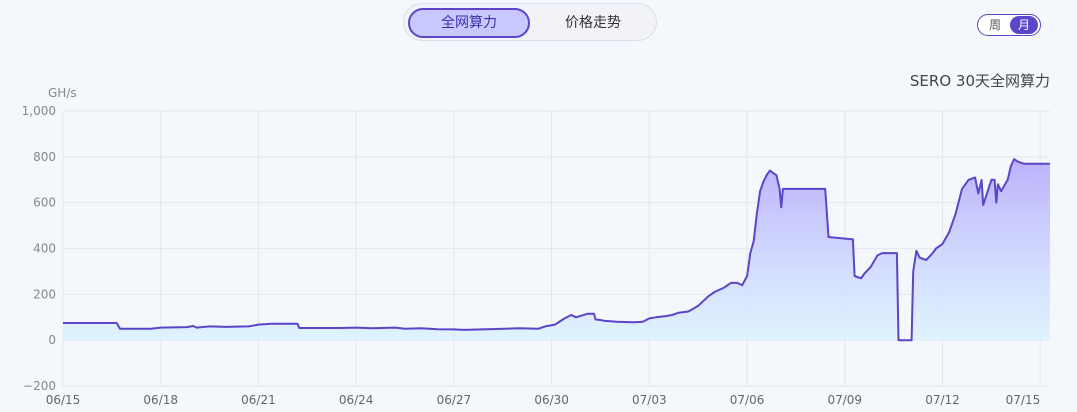 The image size is (1077, 412). Describe the element at coordinates (62, 93) in the screenshot. I see `y-axis-label: GH/s` at that location.